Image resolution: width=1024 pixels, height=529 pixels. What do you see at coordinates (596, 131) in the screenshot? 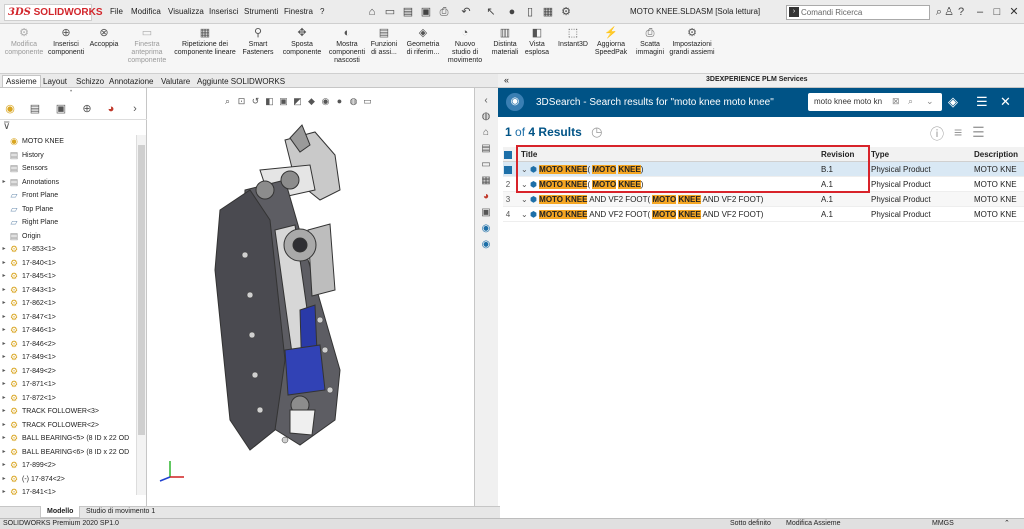
I see `history-icon: ◷` at bounding box center [596, 131].